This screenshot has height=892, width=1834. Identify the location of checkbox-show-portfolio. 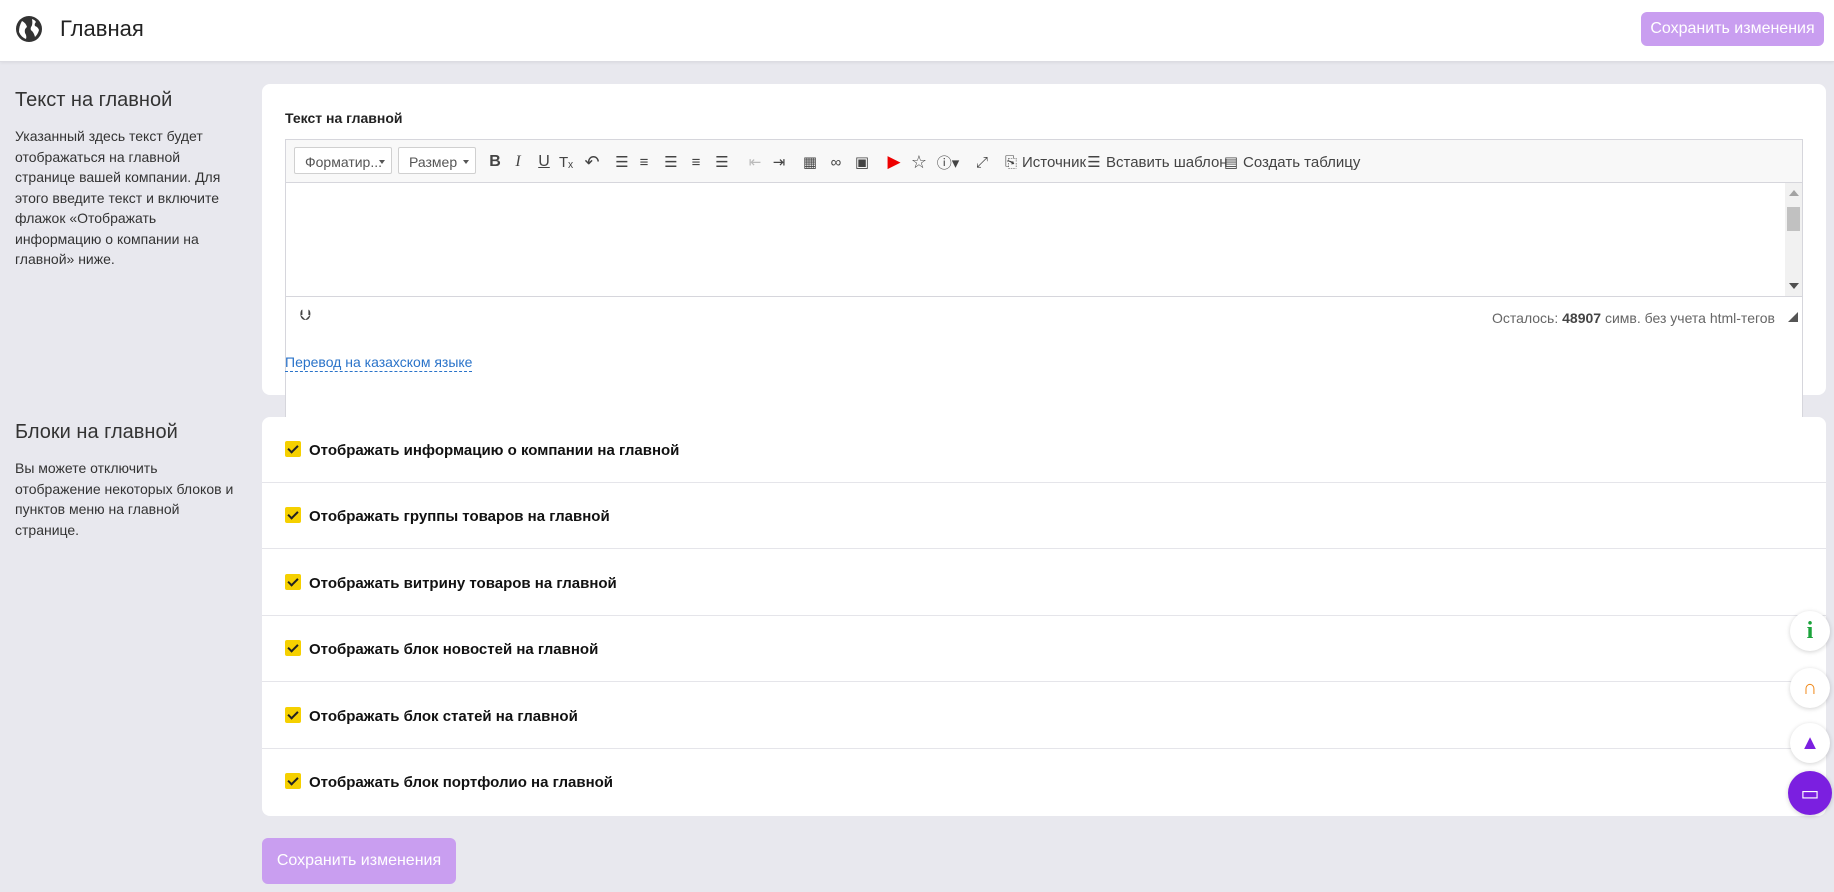
(293, 781).